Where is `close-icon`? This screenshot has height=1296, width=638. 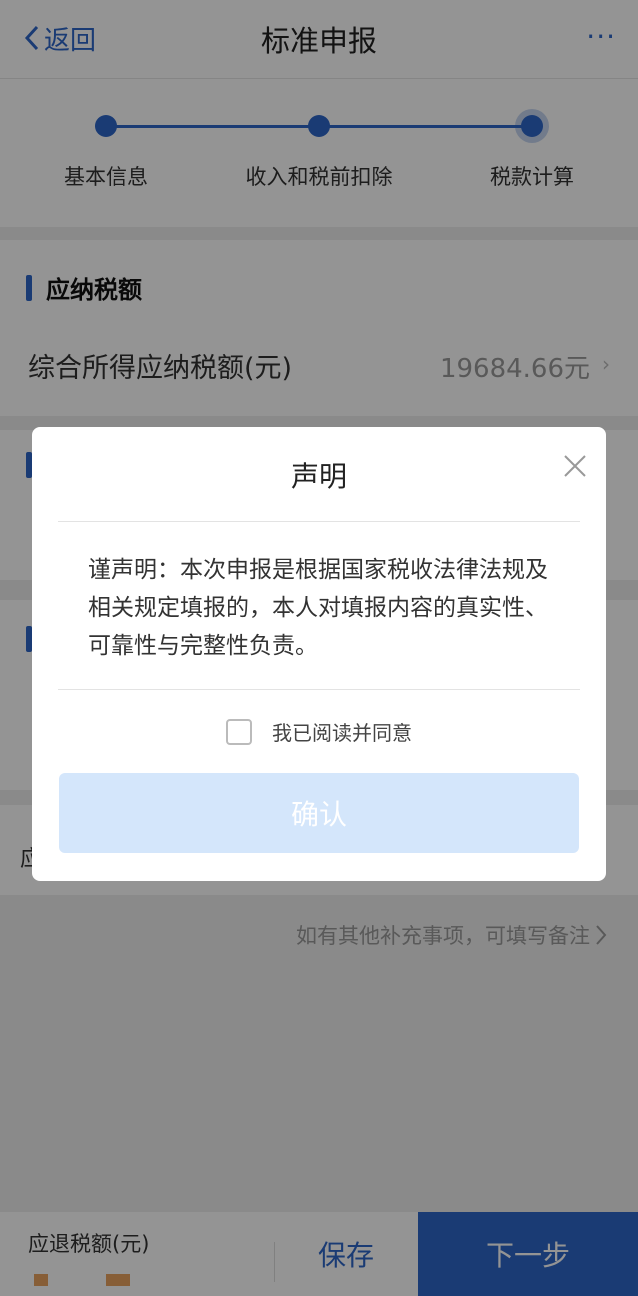
close-icon is located at coordinates (575, 466).